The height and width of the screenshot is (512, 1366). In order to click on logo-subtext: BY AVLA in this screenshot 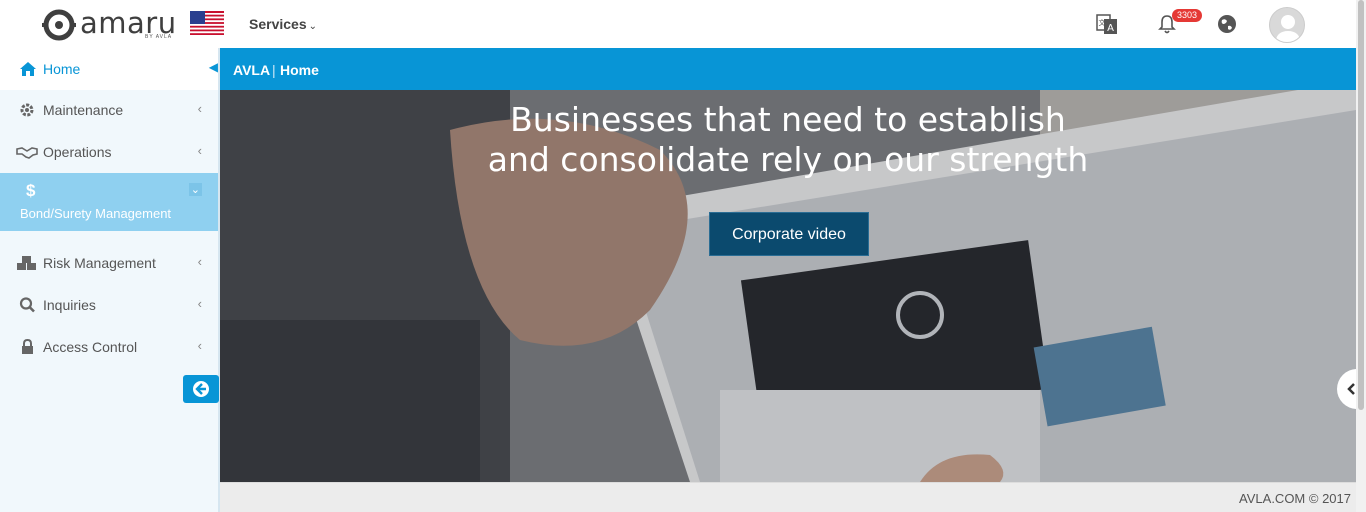, I will do `click(159, 37)`.